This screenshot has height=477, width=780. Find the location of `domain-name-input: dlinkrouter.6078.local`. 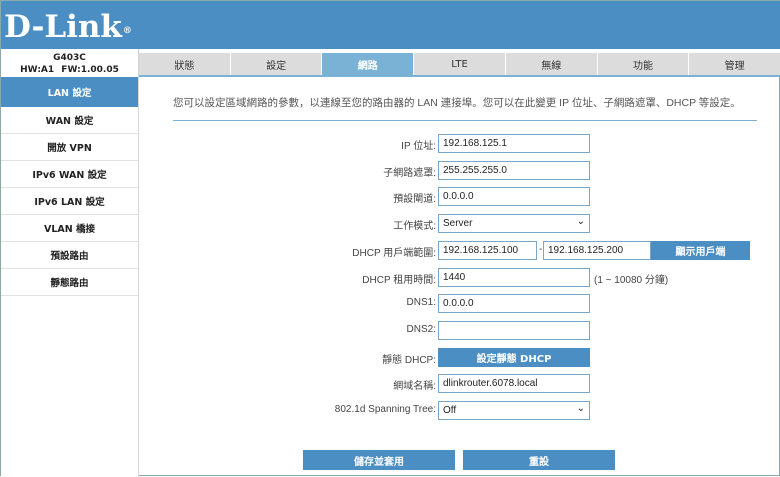

domain-name-input: dlinkrouter.6078.local is located at coordinates (514, 383).